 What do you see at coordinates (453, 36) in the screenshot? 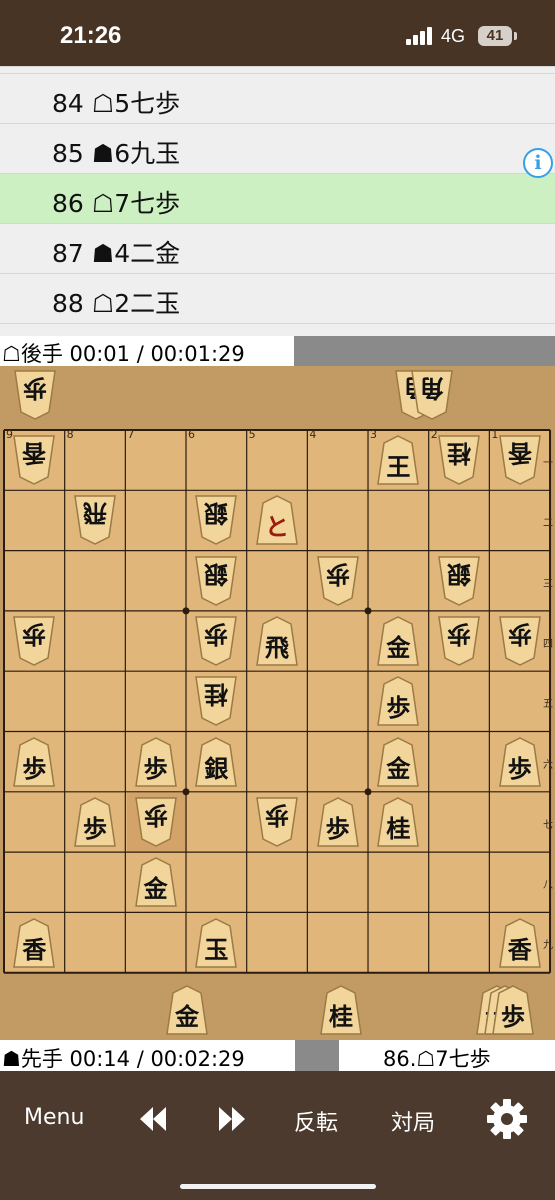
I see `network-type: 4G` at bounding box center [453, 36].